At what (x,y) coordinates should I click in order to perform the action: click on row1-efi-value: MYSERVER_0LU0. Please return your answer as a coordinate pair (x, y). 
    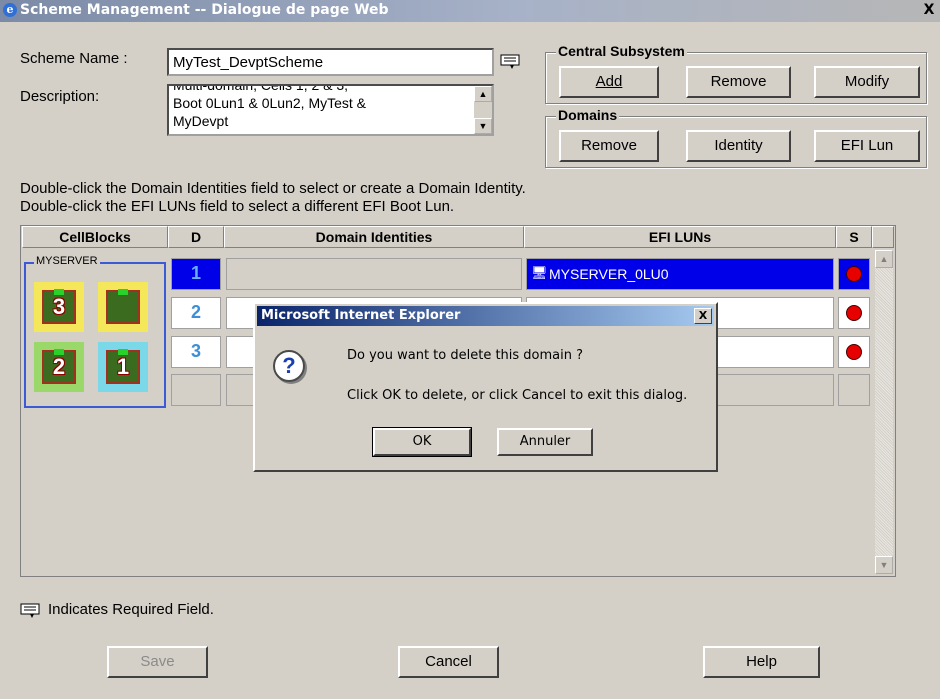
    Looking at the image, I should click on (609, 274).